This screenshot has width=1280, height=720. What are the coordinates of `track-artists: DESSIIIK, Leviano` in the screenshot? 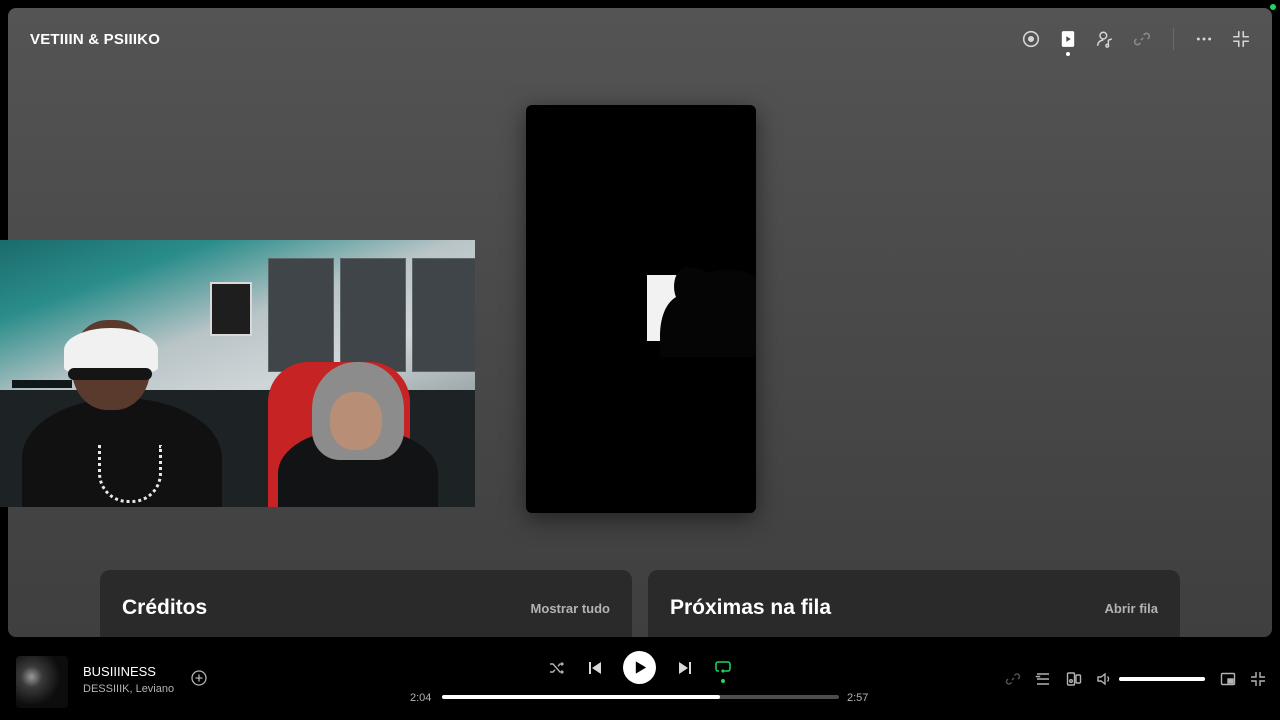 It's located at (128, 689).